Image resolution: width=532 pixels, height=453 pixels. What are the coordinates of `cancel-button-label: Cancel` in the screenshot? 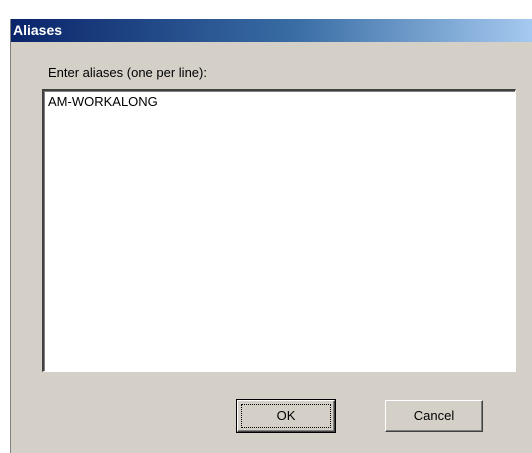 It's located at (434, 415).